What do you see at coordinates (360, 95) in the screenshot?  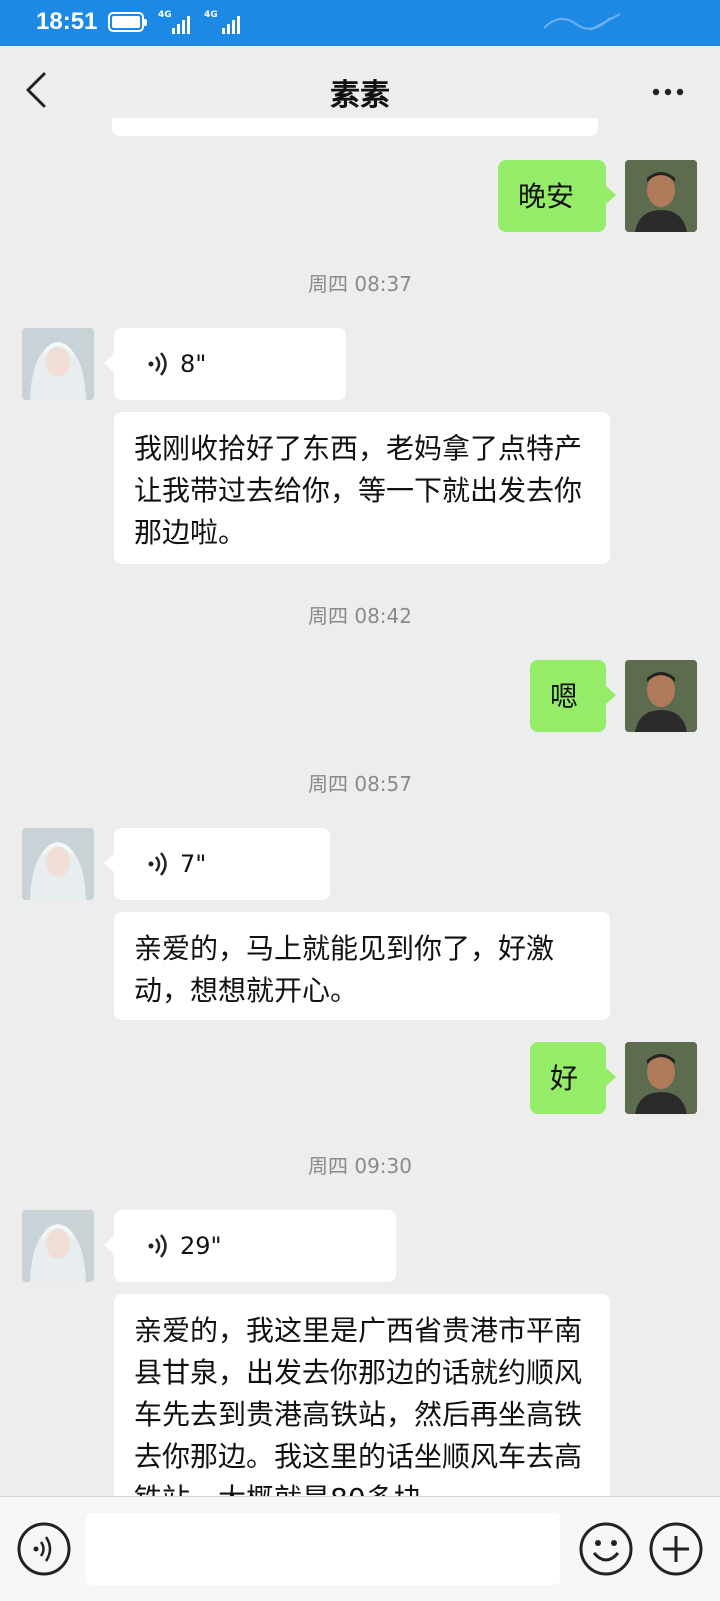 I see `page-title: 素素` at bounding box center [360, 95].